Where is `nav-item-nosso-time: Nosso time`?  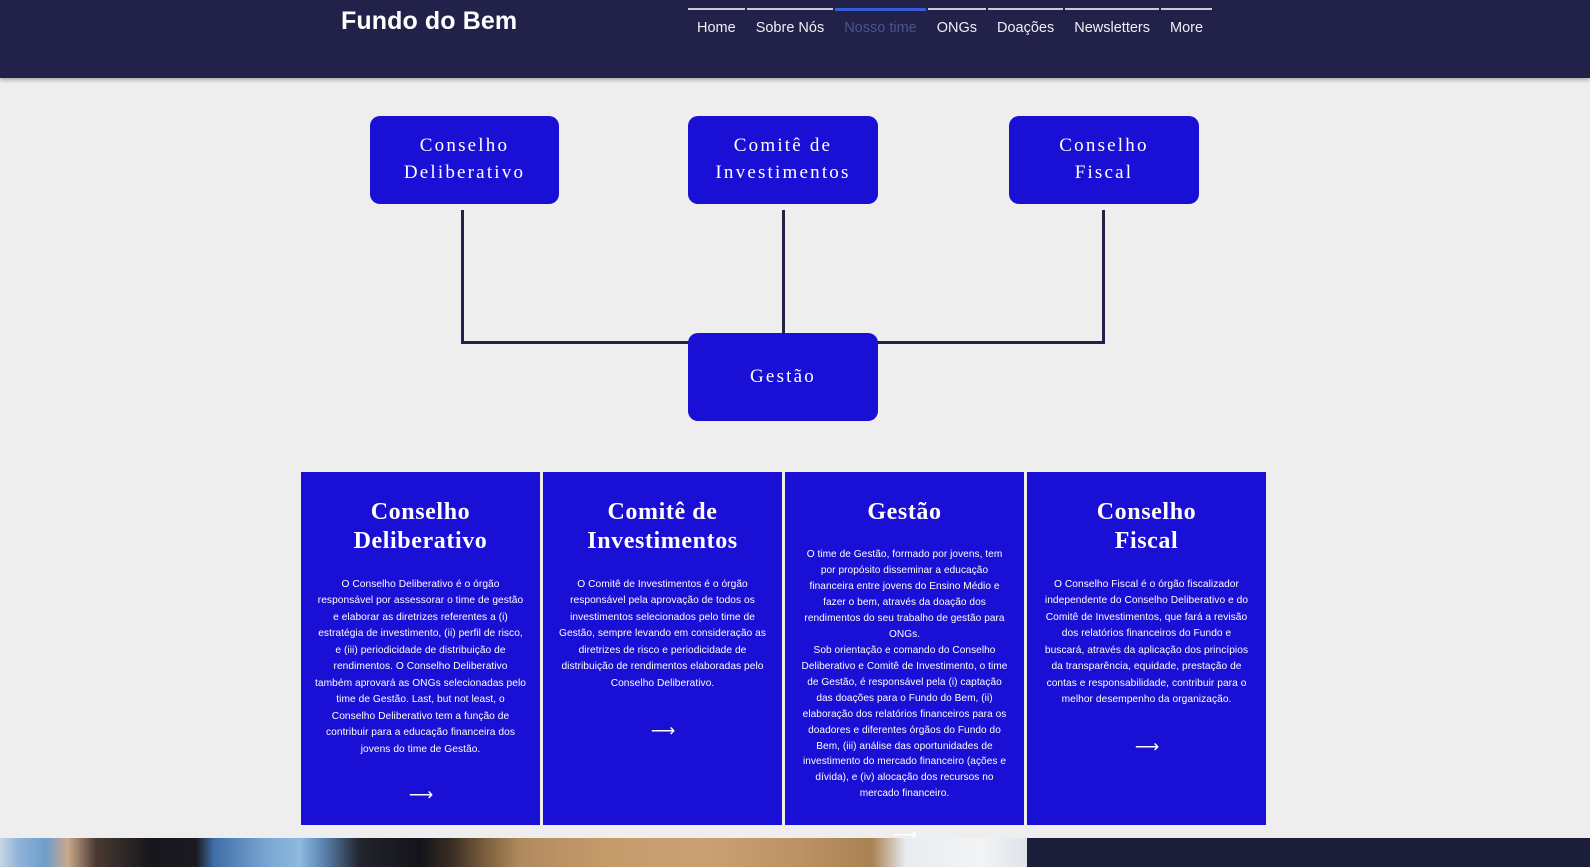 nav-item-nosso-time: Nosso time is located at coordinates (880, 23).